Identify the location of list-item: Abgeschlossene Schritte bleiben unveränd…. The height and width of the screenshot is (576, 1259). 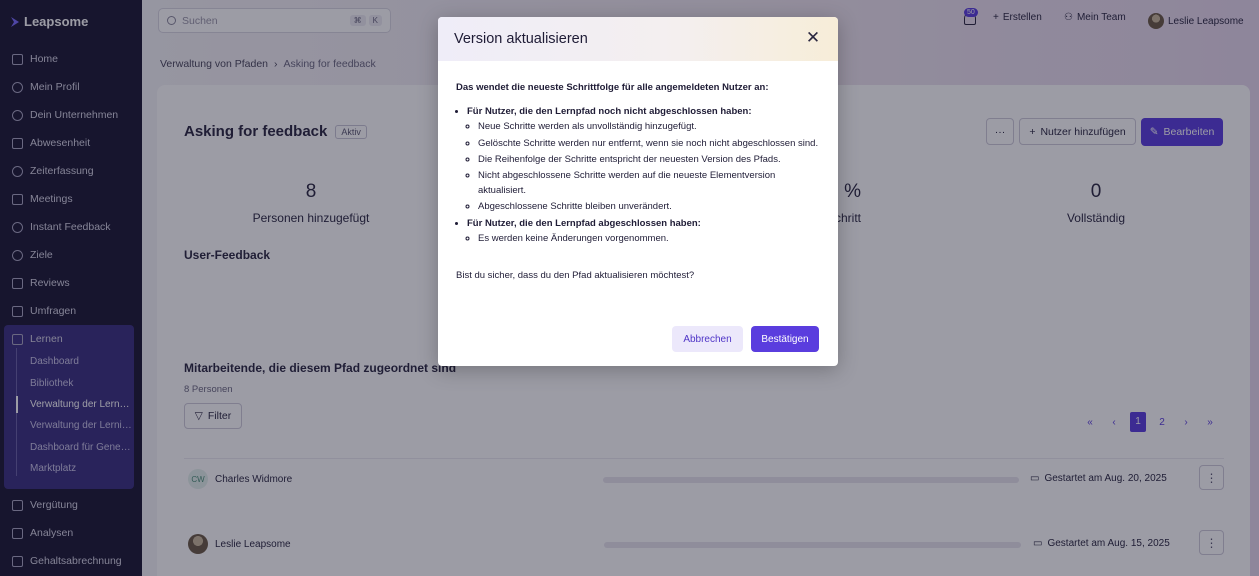
(649, 206).